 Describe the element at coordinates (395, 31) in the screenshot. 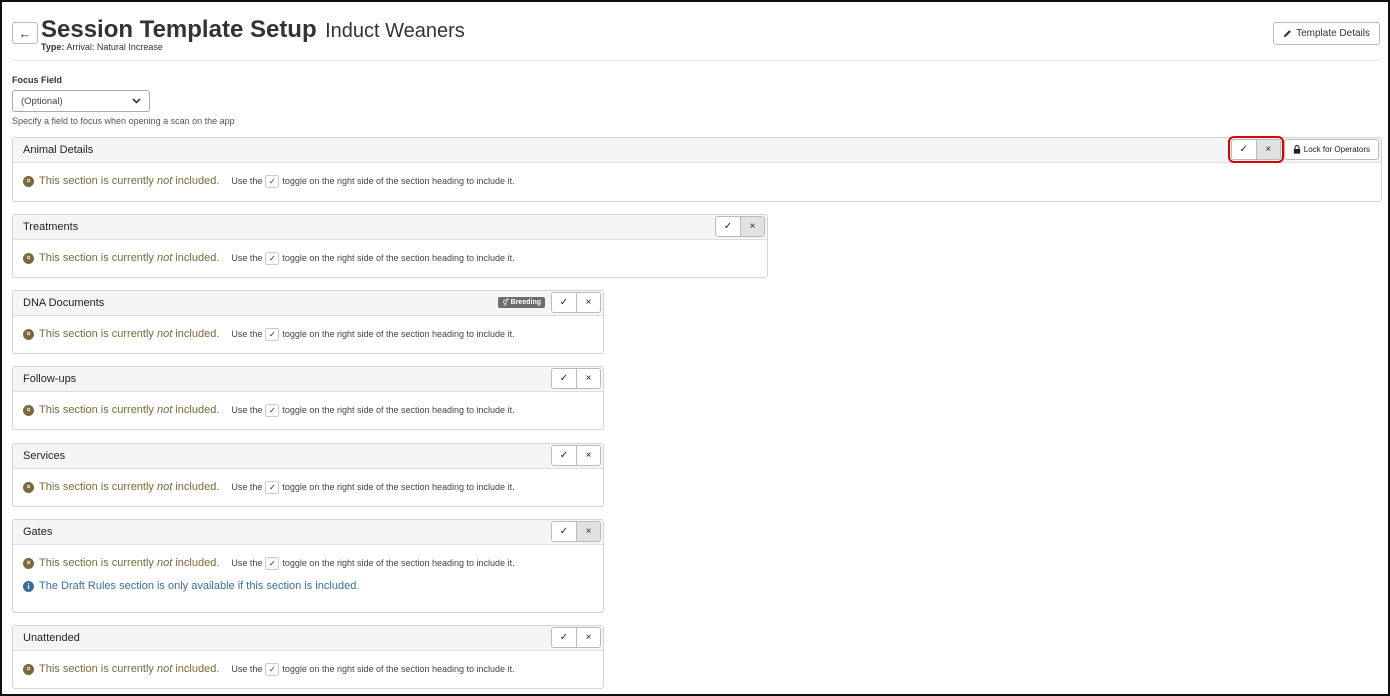

I see `page-subtitle: Induct Weaners` at that location.